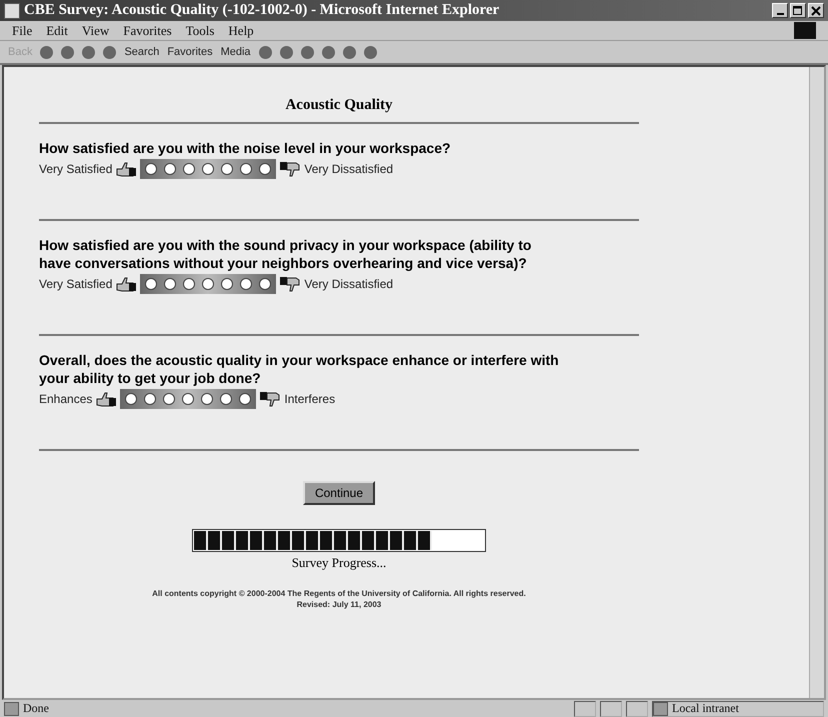 This screenshot has height=717, width=828. What do you see at coordinates (299, 369) in the screenshot?
I see `question-text: Overall, does the acoustic quality in your workspace enhance or interfere with your ability to get your job done?` at bounding box center [299, 369].